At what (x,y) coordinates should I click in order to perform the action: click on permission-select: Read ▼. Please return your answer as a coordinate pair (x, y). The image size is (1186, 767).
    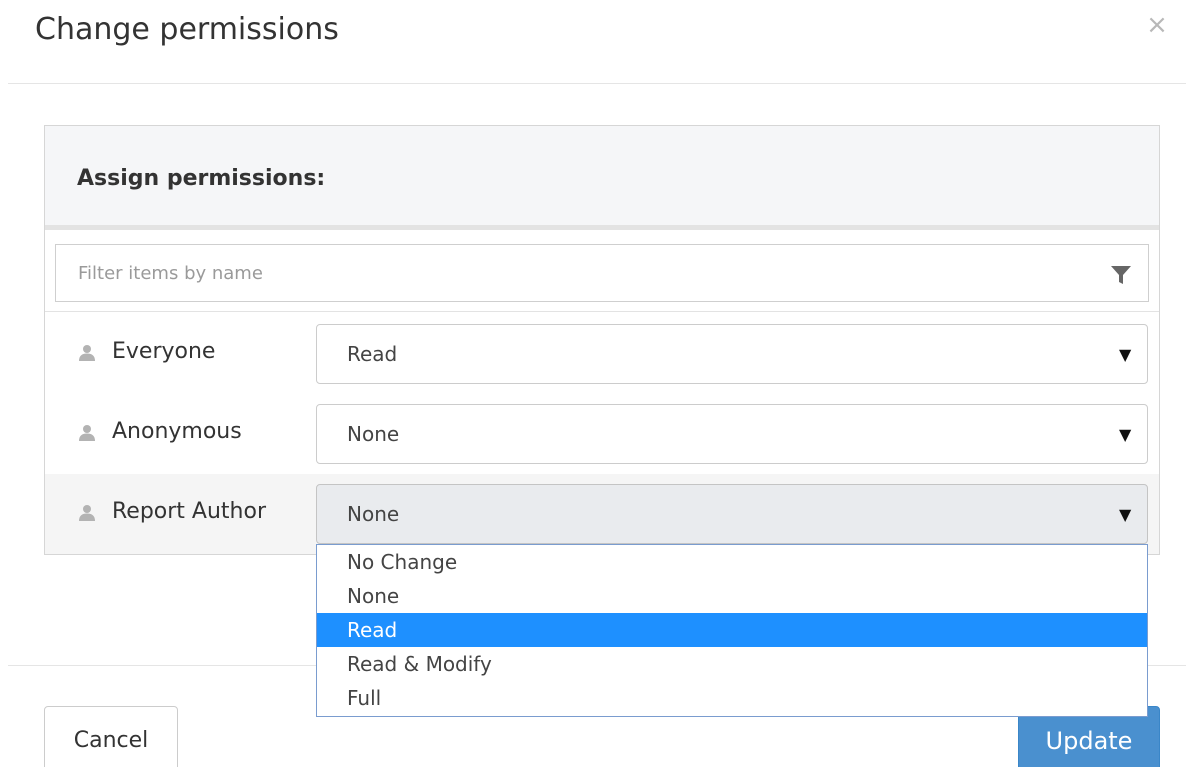
    Looking at the image, I should click on (732, 354).